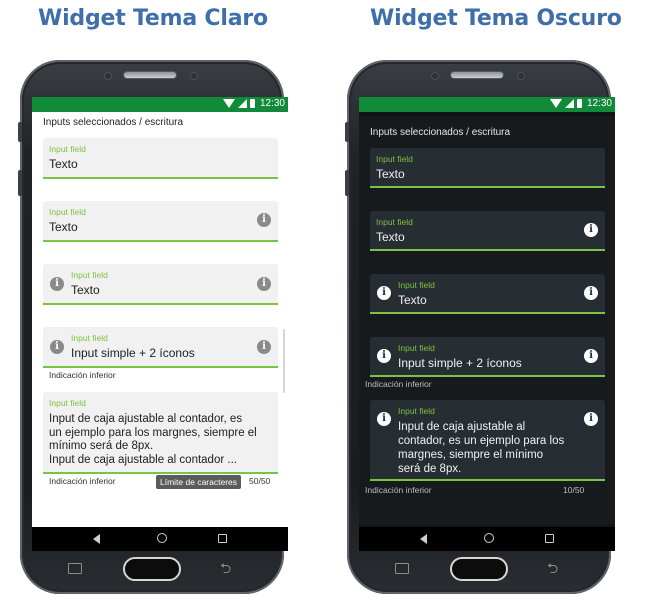 This screenshot has height=614, width=645. I want to click on textarea-line: Input de caja ajustable al, so click(462, 427).